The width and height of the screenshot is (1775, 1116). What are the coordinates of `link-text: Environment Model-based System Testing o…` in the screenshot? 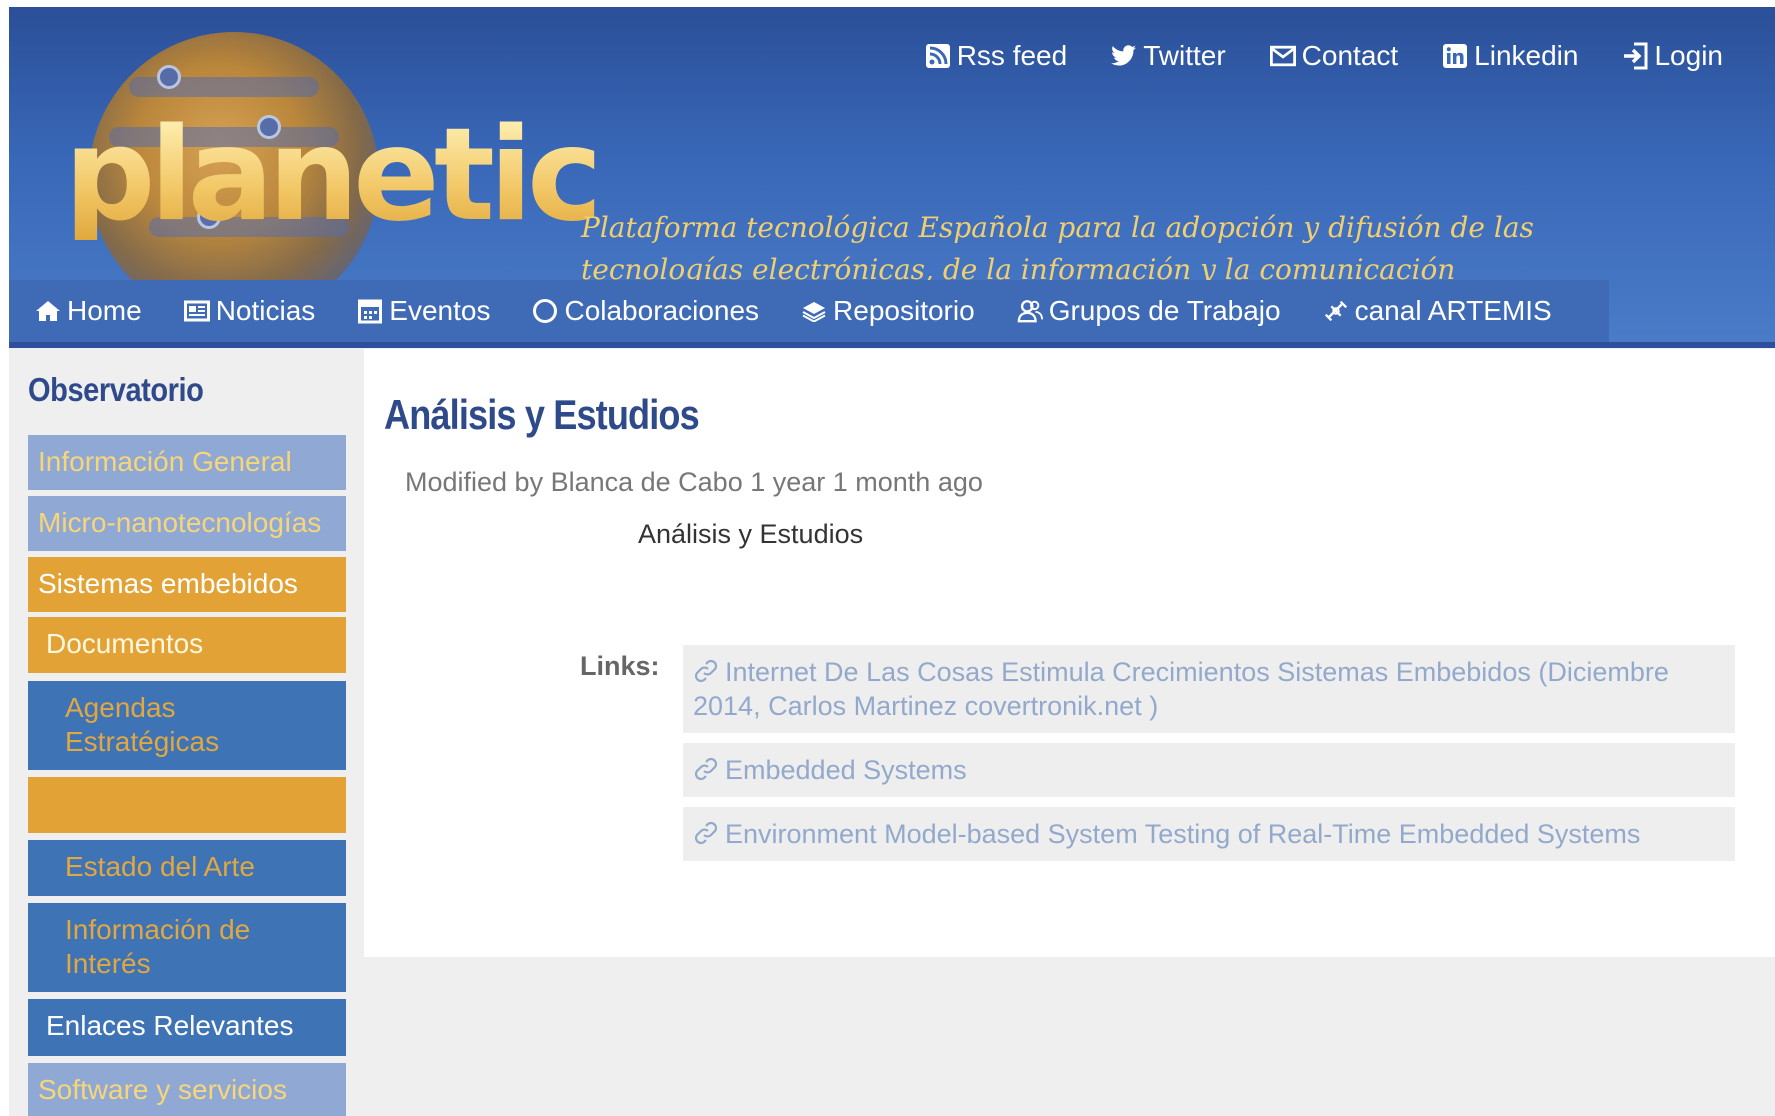 It's located at (1183, 834).